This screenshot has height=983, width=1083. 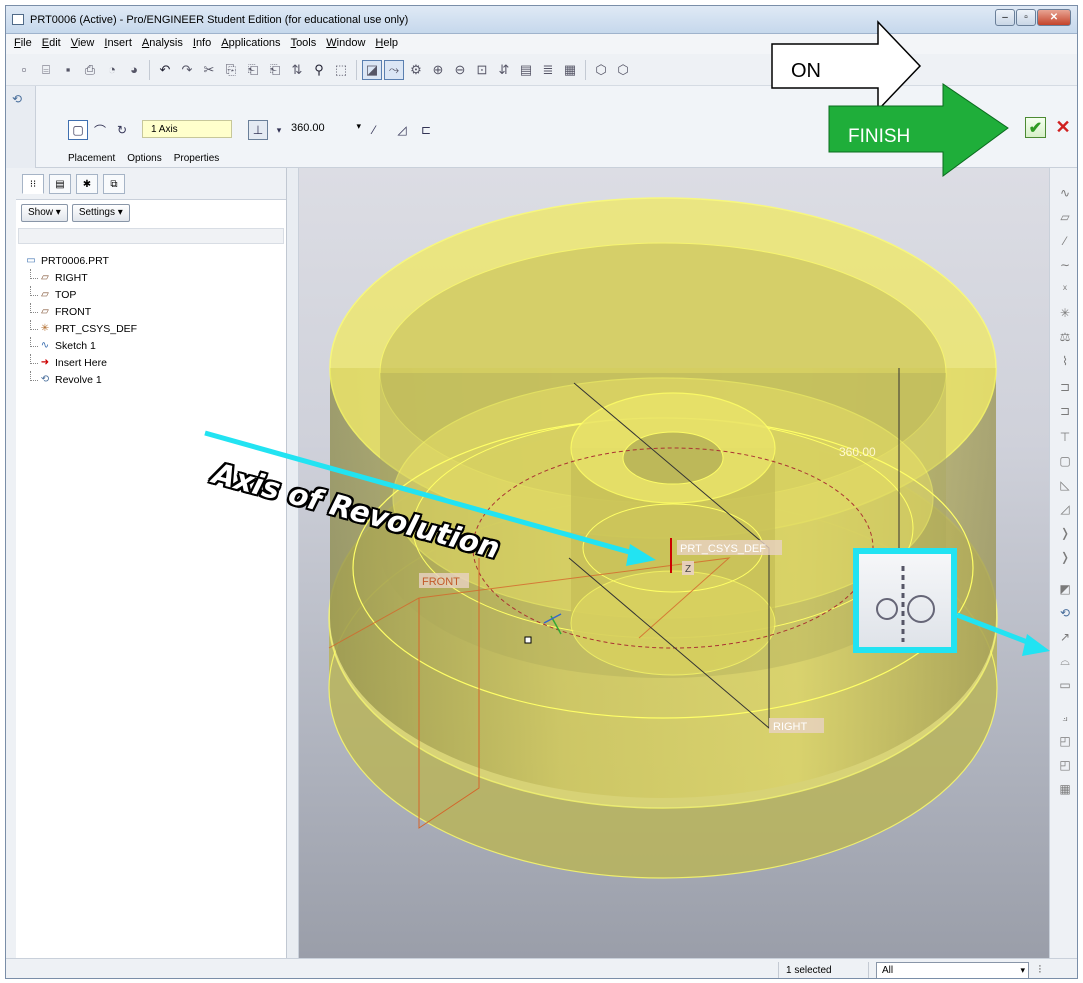 I want to click on table-icon: ▦, so click(x=1065, y=789).